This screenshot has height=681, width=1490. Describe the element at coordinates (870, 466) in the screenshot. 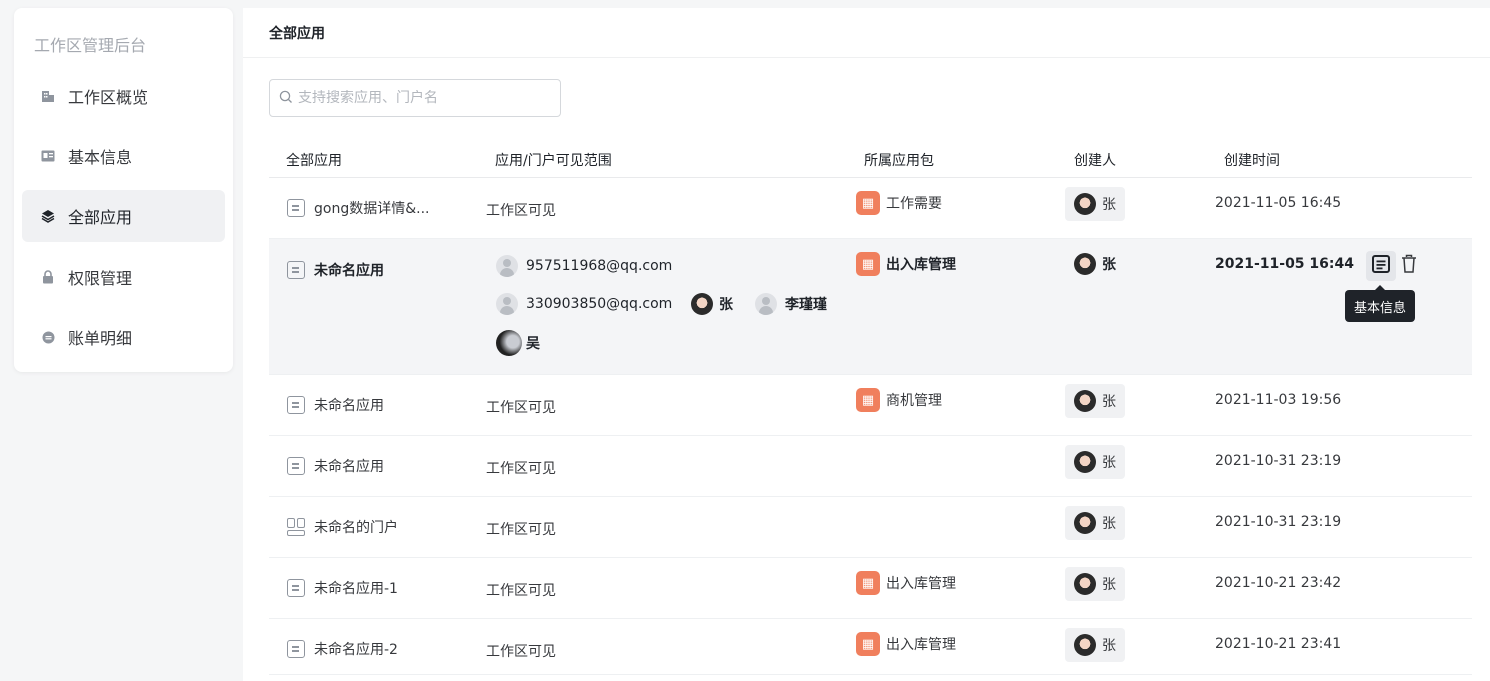

I see `table-row: 未命名应用 工作区可见 张 2021-10-31 23:19` at that location.